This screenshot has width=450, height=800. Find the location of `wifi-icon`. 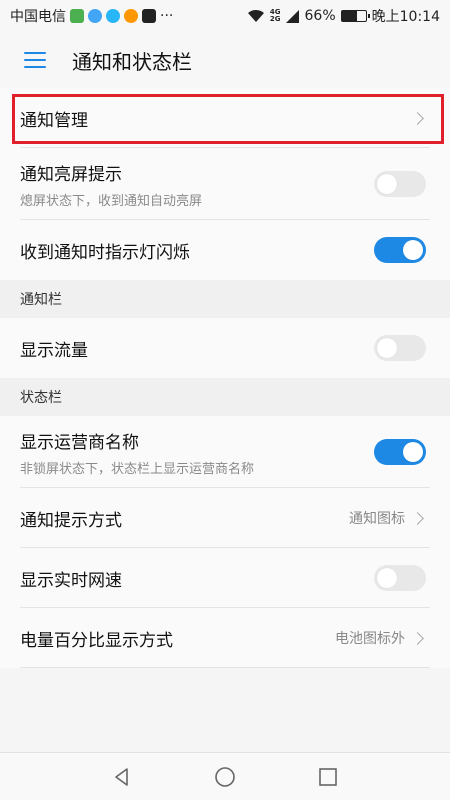

wifi-icon is located at coordinates (255, 15).